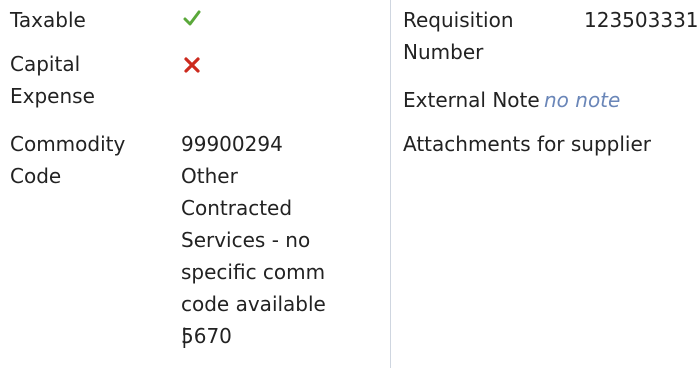  What do you see at coordinates (48, 20) in the screenshot?
I see `taxable-label: Taxable` at bounding box center [48, 20].